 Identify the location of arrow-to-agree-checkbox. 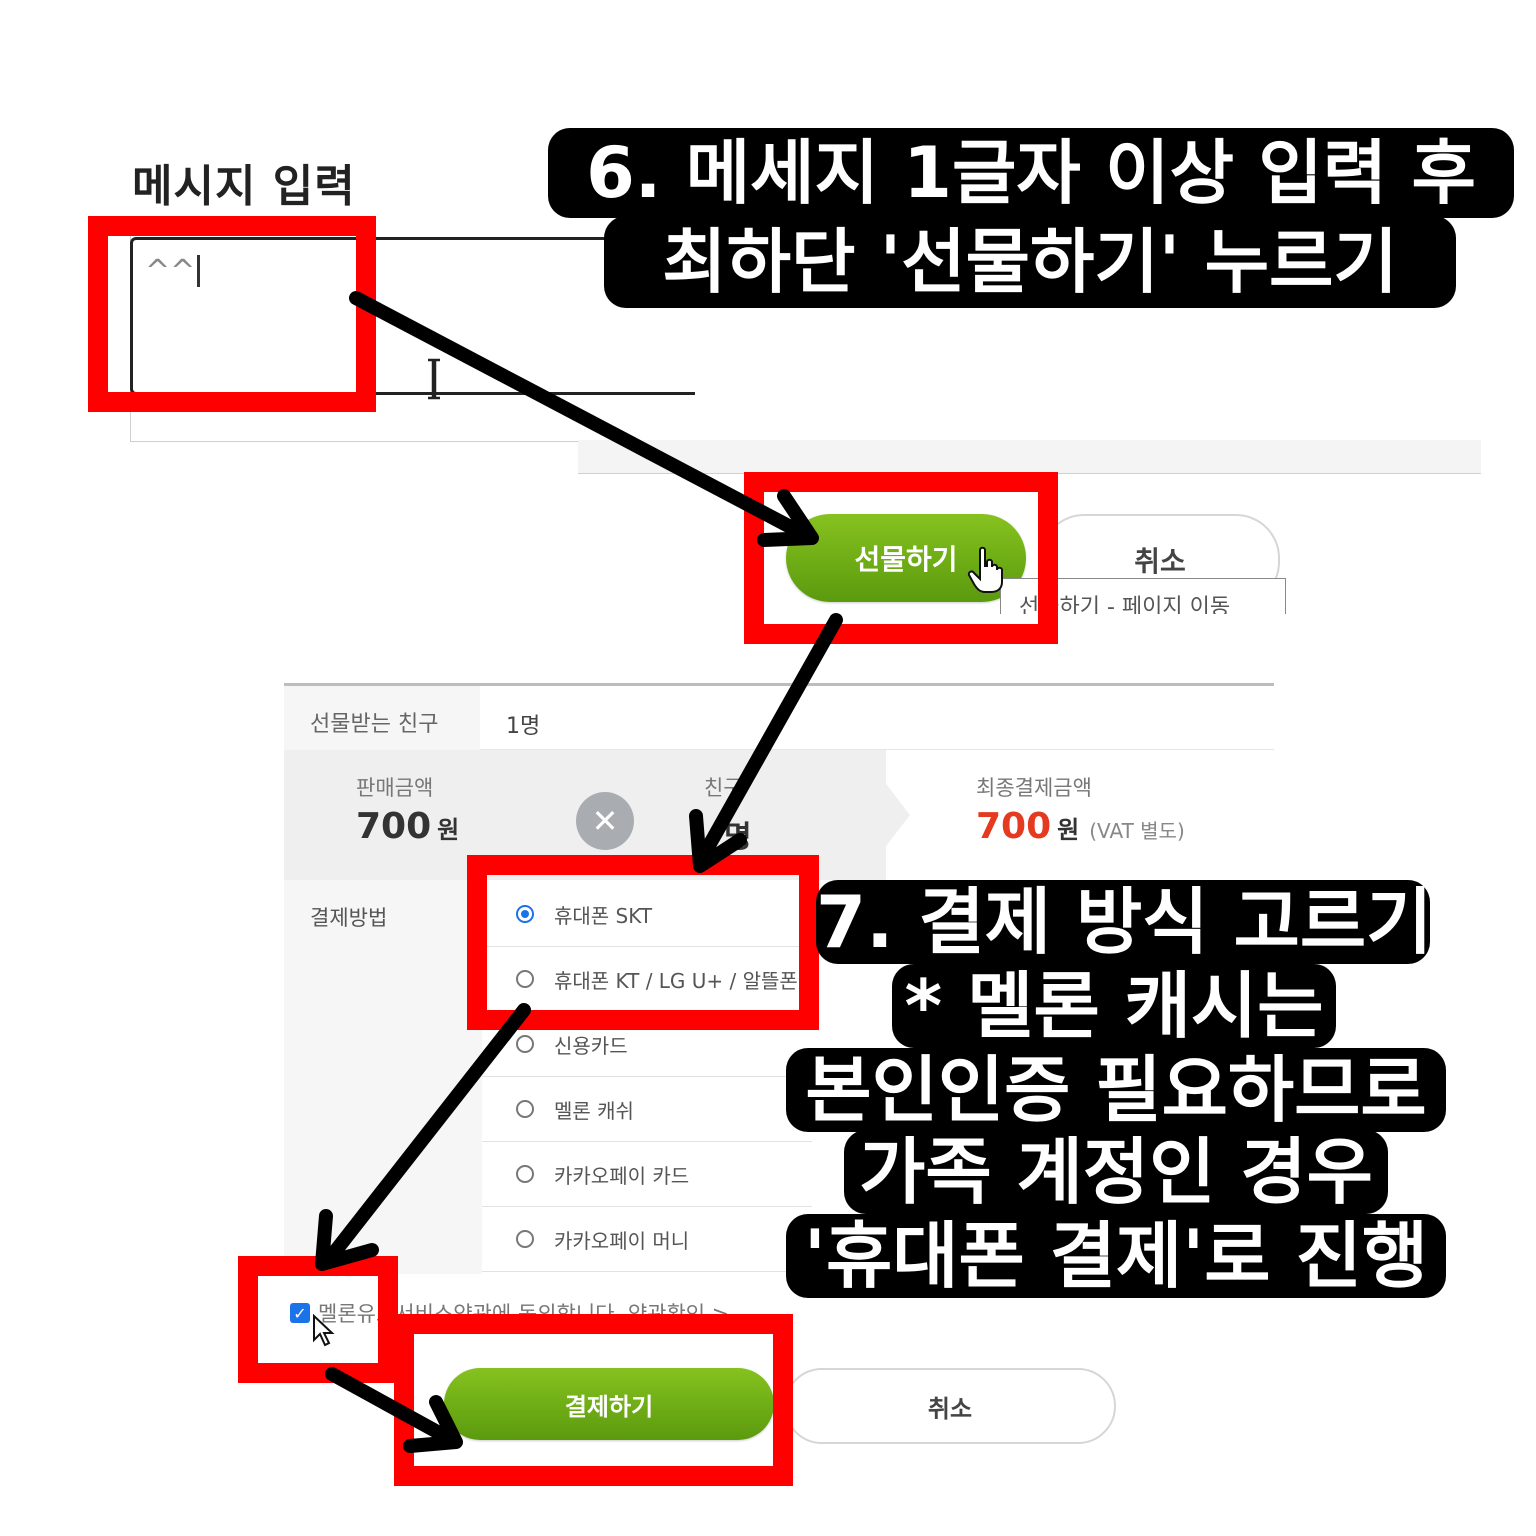
(423, 1137).